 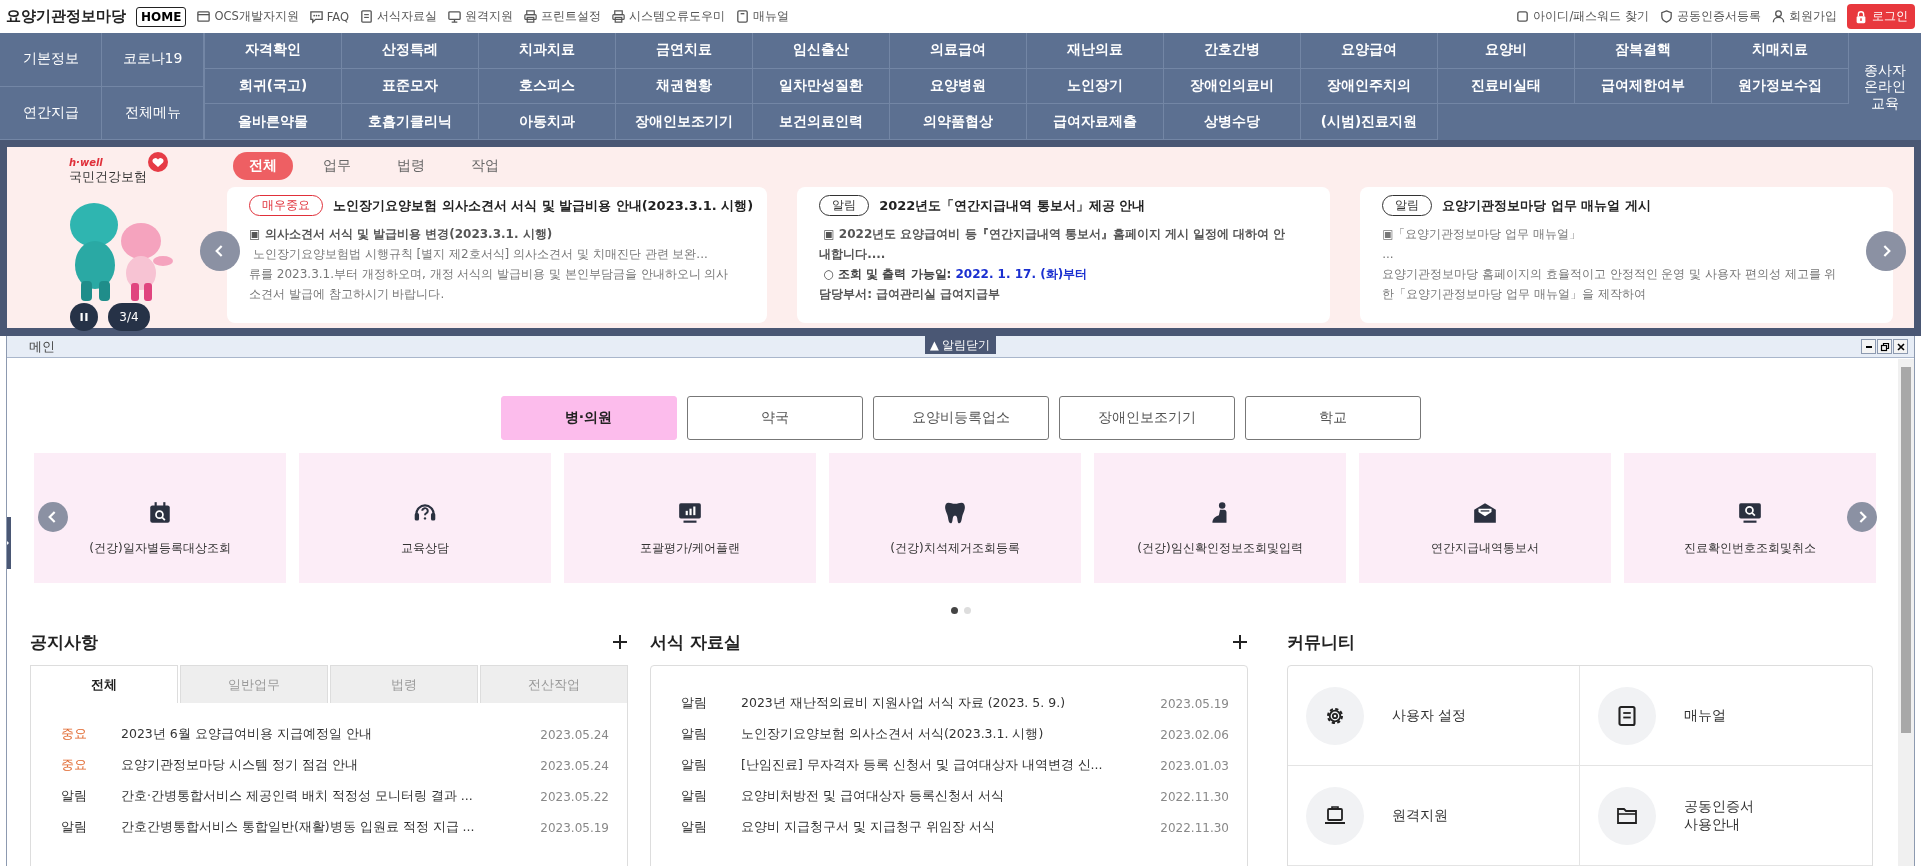 What do you see at coordinates (547, 86) in the screenshot?
I see `menu-link: 호스피스` at bounding box center [547, 86].